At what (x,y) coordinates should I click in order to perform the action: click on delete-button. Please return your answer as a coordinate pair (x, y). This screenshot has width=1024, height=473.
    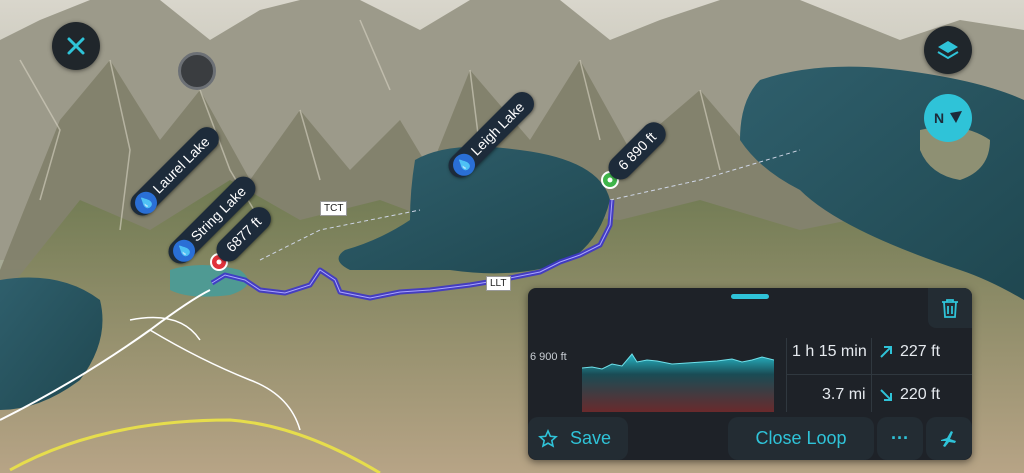
    Looking at the image, I should click on (950, 308).